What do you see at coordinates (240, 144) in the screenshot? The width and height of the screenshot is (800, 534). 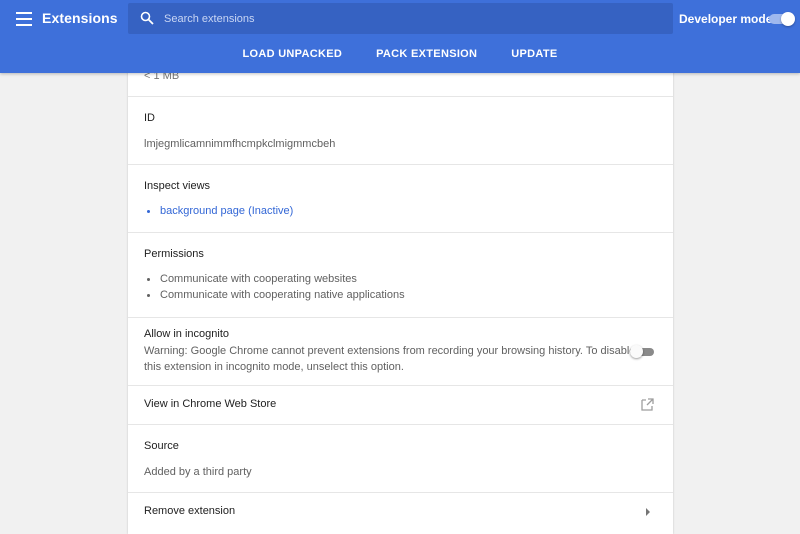 I see `id-value: lmjegmlicamnimmfhcmpkclmigmmcbeh` at bounding box center [240, 144].